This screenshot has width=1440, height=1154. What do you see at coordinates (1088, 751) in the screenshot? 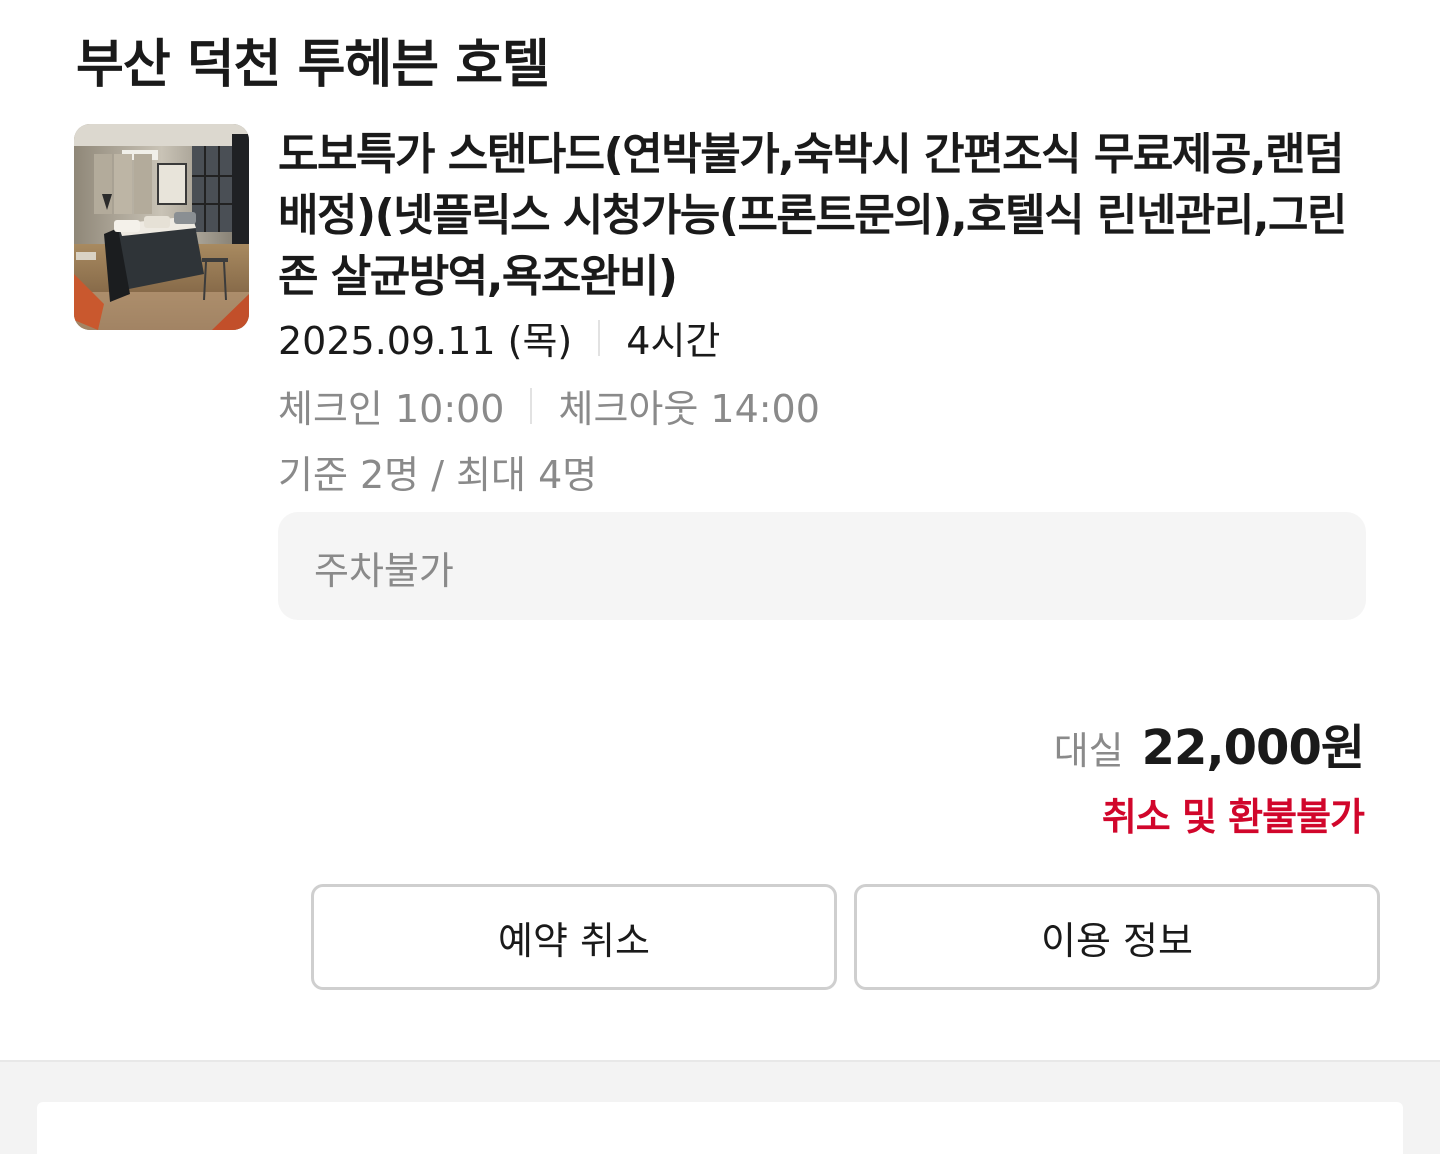
I see `price-type-label: 대실` at bounding box center [1088, 751].